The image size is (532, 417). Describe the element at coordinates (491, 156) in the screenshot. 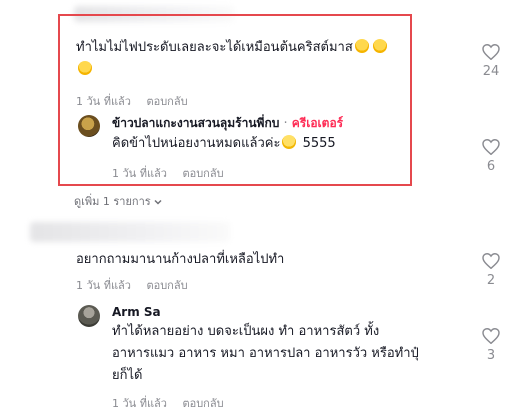

I see `like-button: 6` at that location.